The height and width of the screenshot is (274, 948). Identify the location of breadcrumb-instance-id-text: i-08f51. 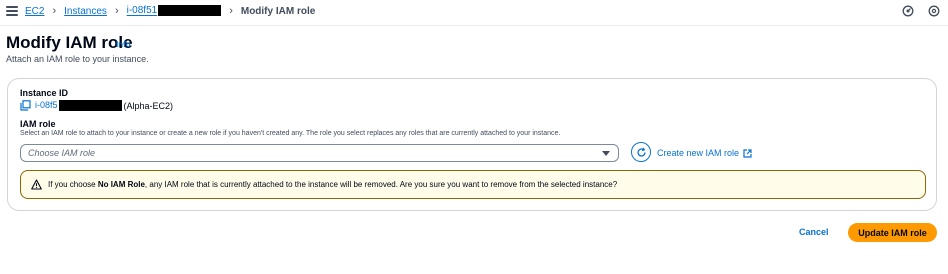
(142, 11).